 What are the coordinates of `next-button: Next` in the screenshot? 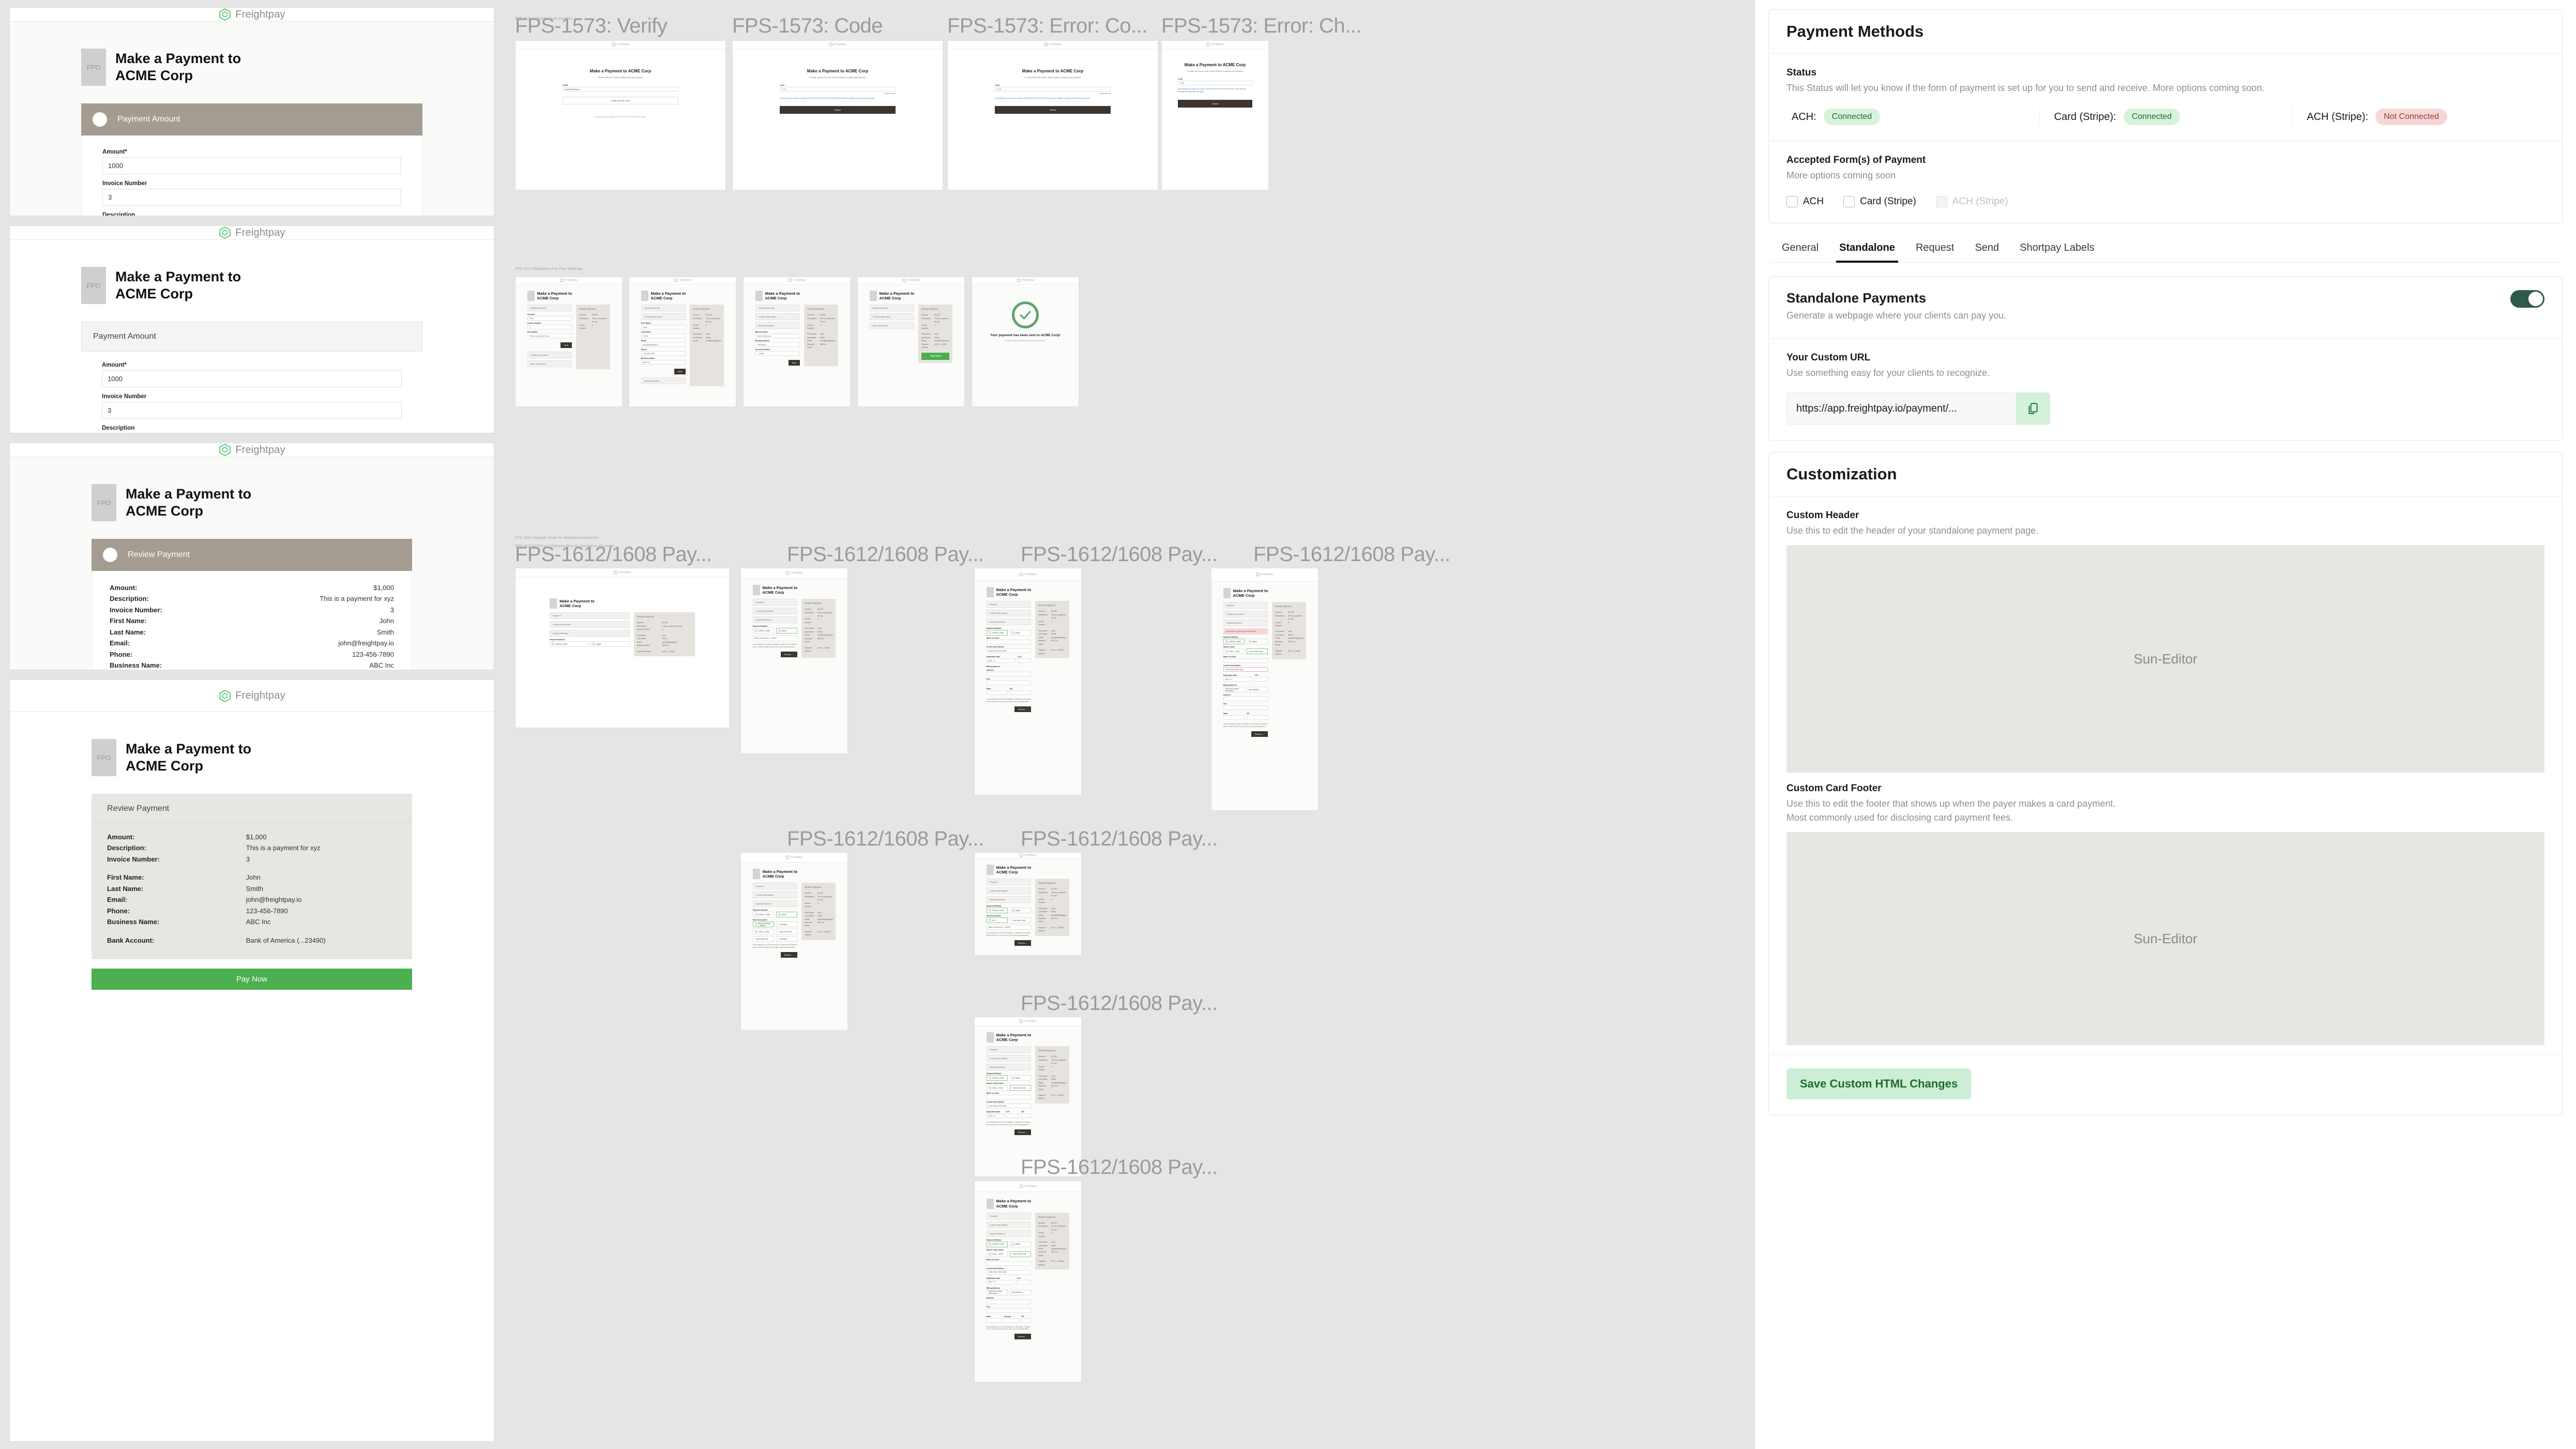 It's located at (566, 346).